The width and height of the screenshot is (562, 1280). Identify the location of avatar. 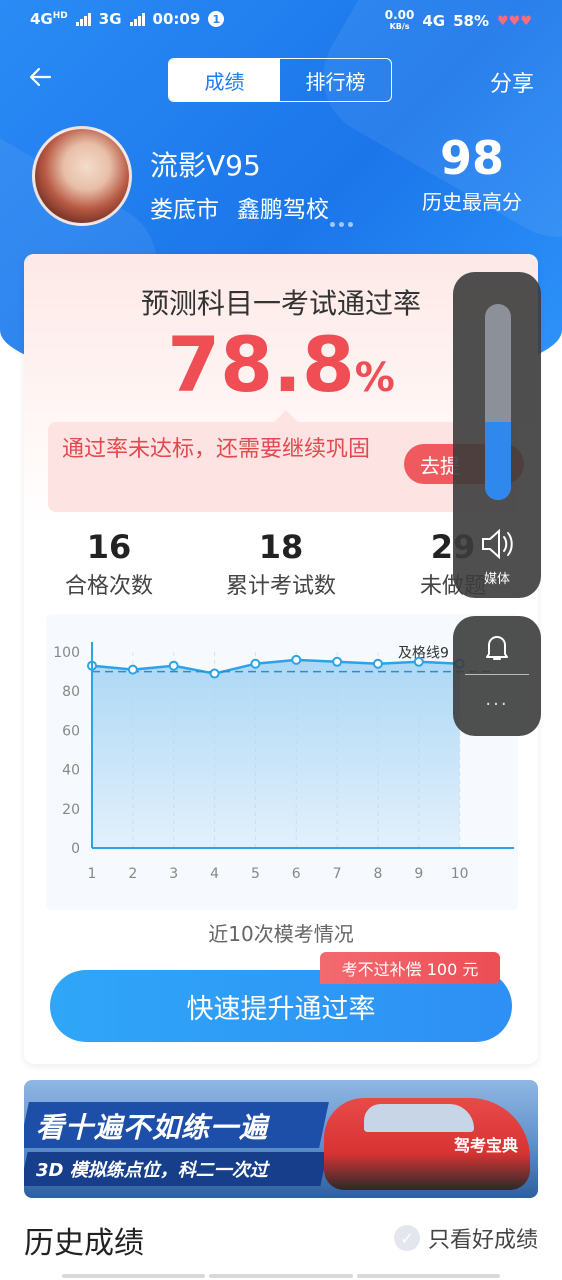
(82, 176).